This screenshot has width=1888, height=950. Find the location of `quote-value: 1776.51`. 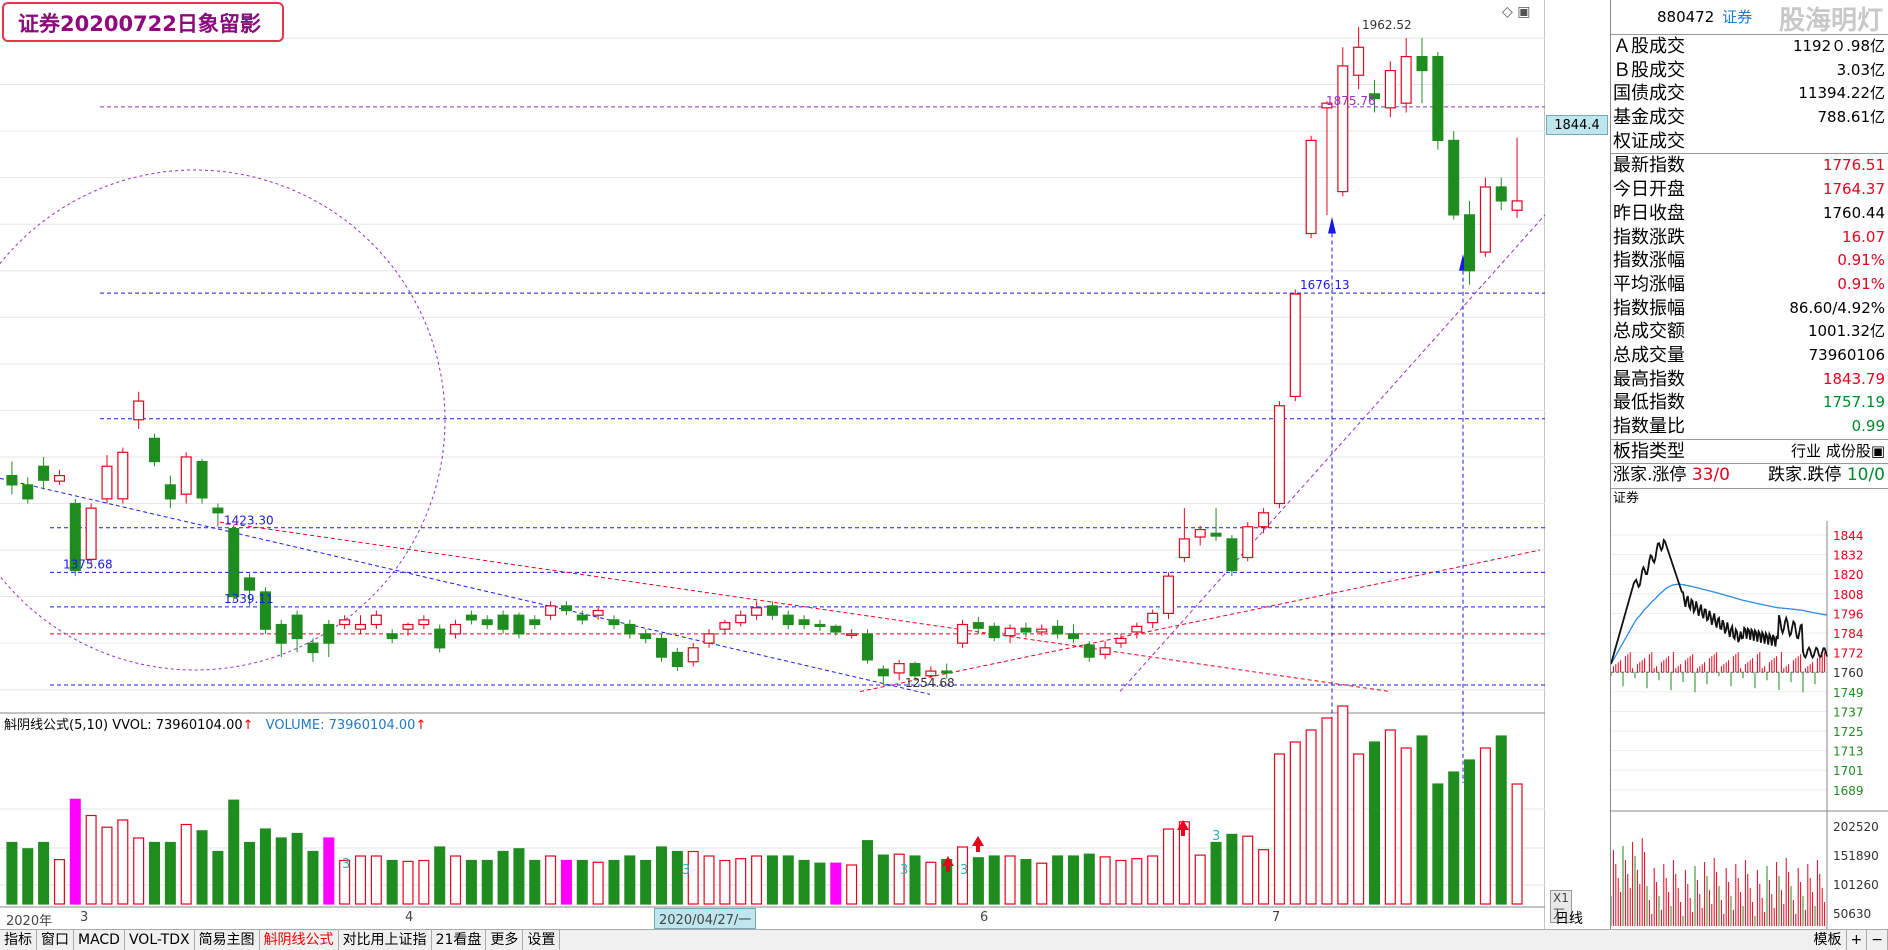

quote-value: 1776.51 is located at coordinates (1853, 165).